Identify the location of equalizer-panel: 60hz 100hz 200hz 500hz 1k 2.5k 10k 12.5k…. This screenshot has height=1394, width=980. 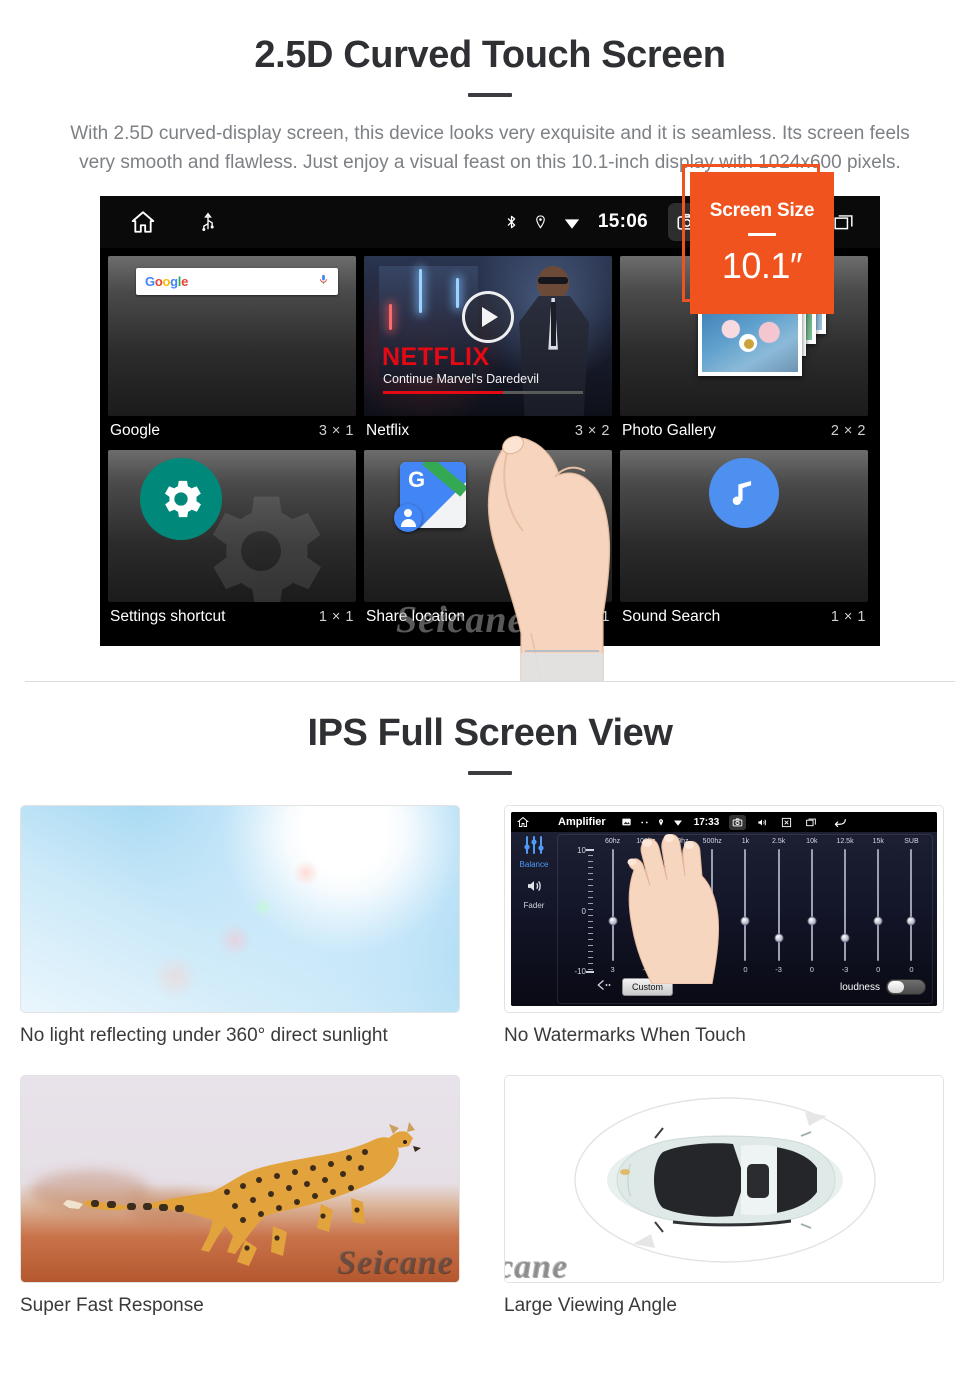
(745, 919).